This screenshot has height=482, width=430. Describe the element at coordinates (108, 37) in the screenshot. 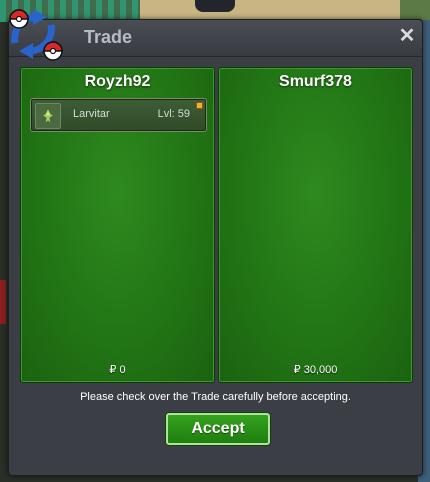

I see `window-title: Trade` at that location.